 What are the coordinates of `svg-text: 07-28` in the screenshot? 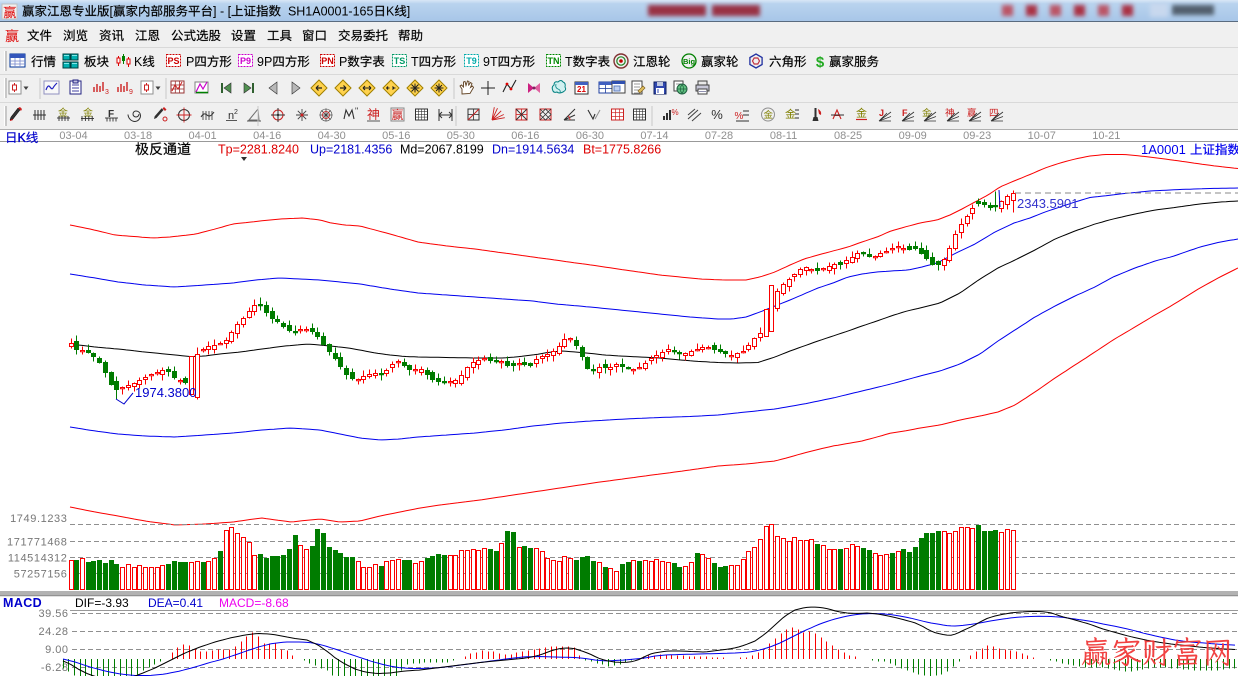 It's located at (719, 136).